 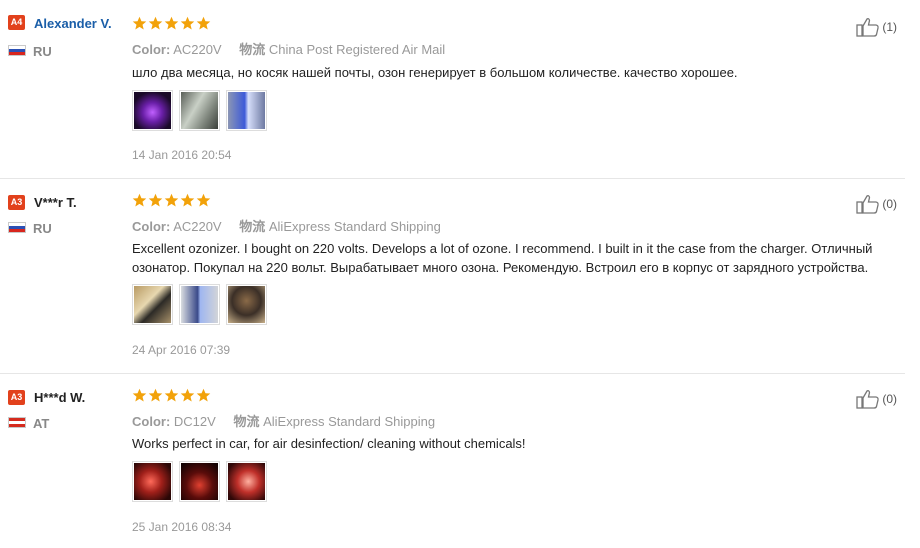 I want to click on helpful-vote: (1), so click(x=876, y=27).